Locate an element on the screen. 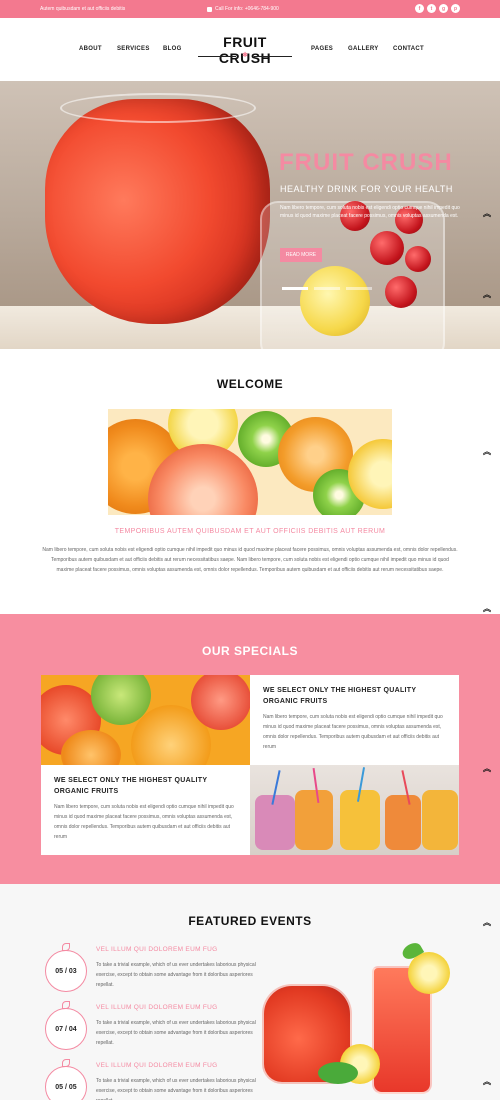 The height and width of the screenshot is (1100, 500). call-info: Call For info: +0646-784-900 is located at coordinates (243, 9).